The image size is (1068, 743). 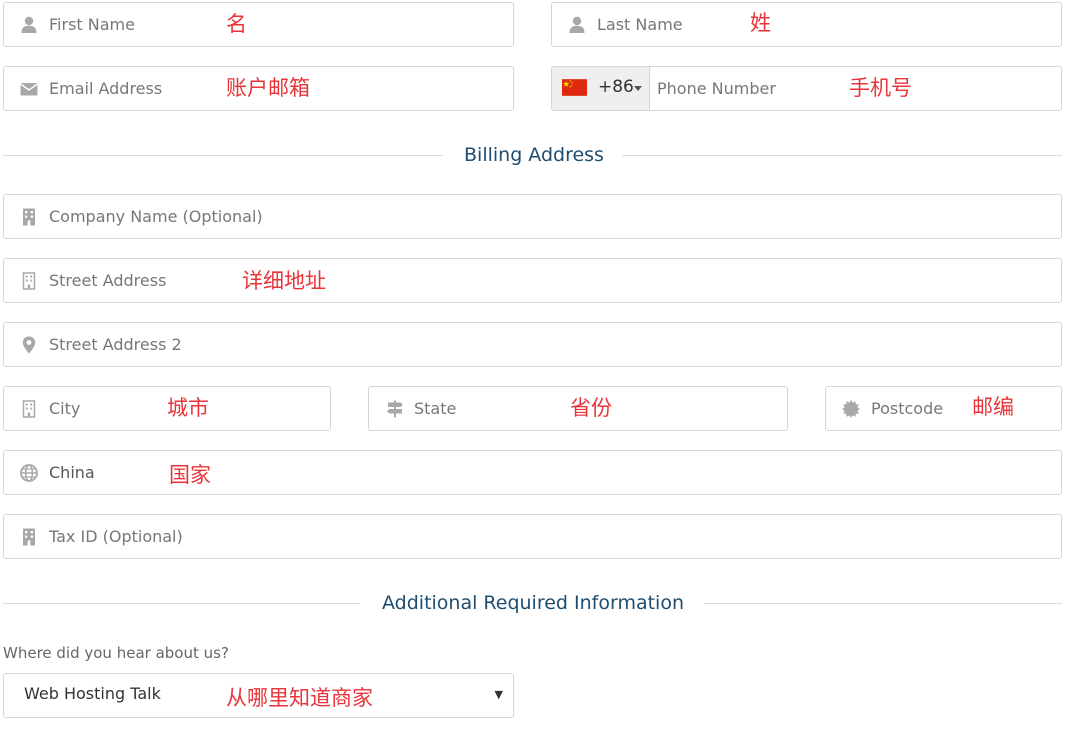 I want to click on tax-id-input, so click(x=550, y=536).